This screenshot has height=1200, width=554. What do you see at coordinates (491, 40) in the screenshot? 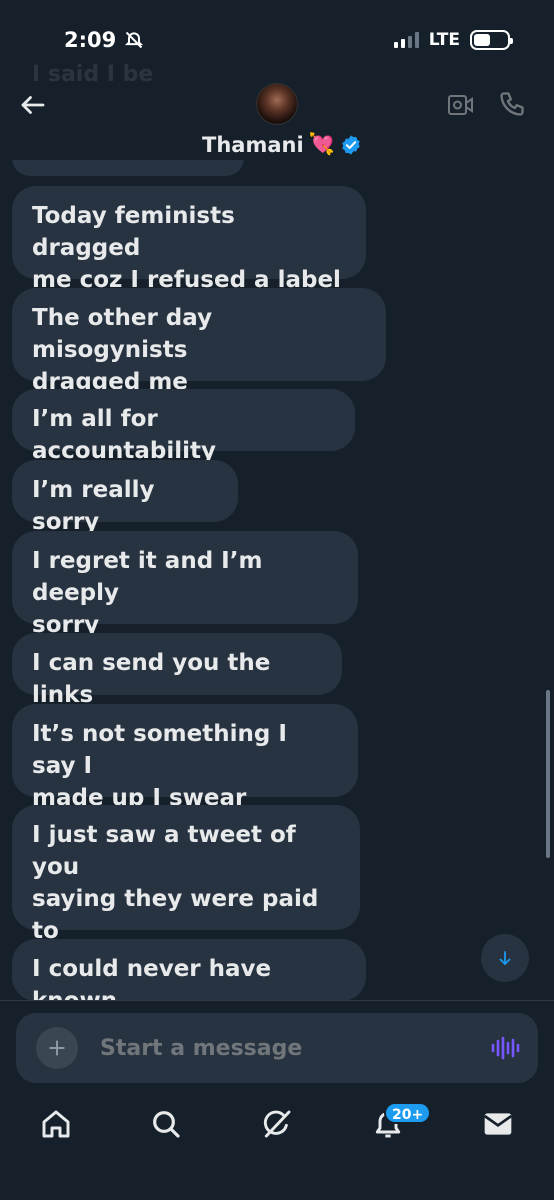
I see `battery-icon` at bounding box center [491, 40].